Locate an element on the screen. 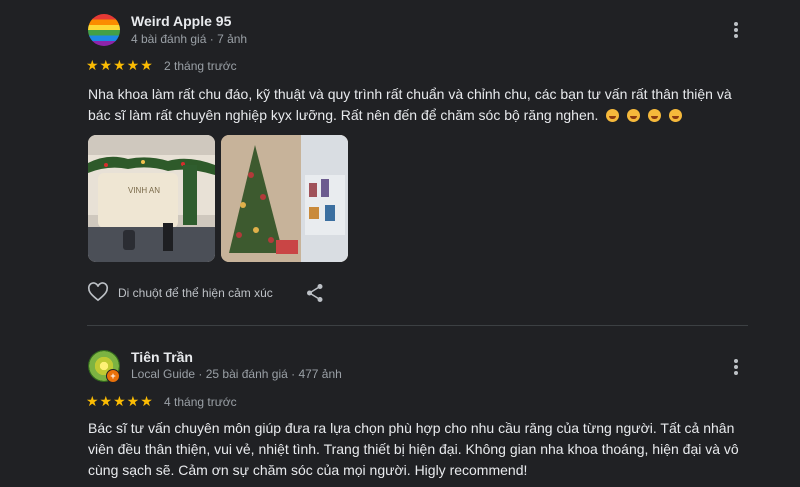 The image size is (800, 487). heart-outline-icon is located at coordinates (98, 293).